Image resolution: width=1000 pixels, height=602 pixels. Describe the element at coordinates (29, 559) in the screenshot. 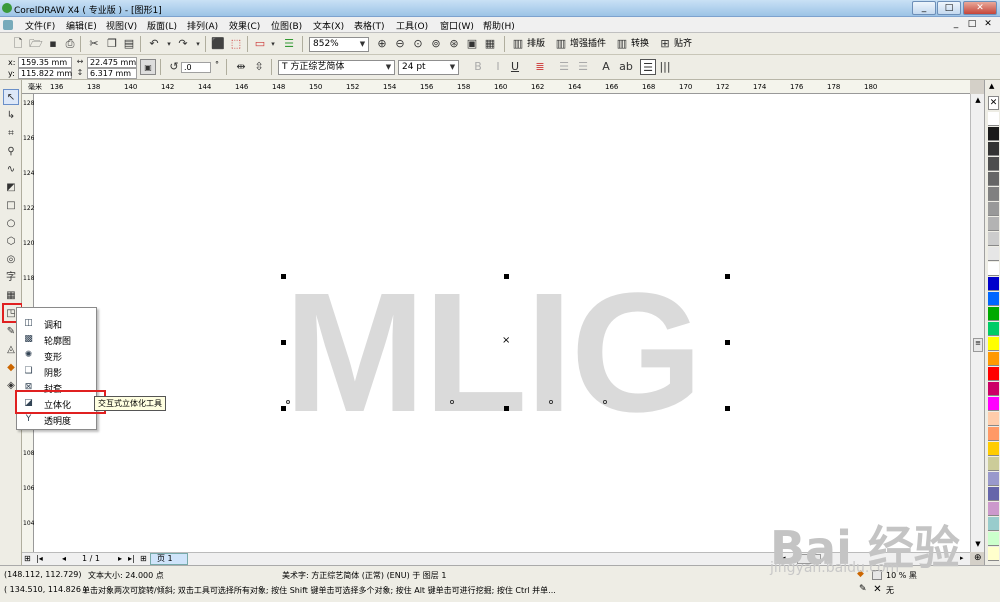

I see `add-page-icon: ⊞` at that location.